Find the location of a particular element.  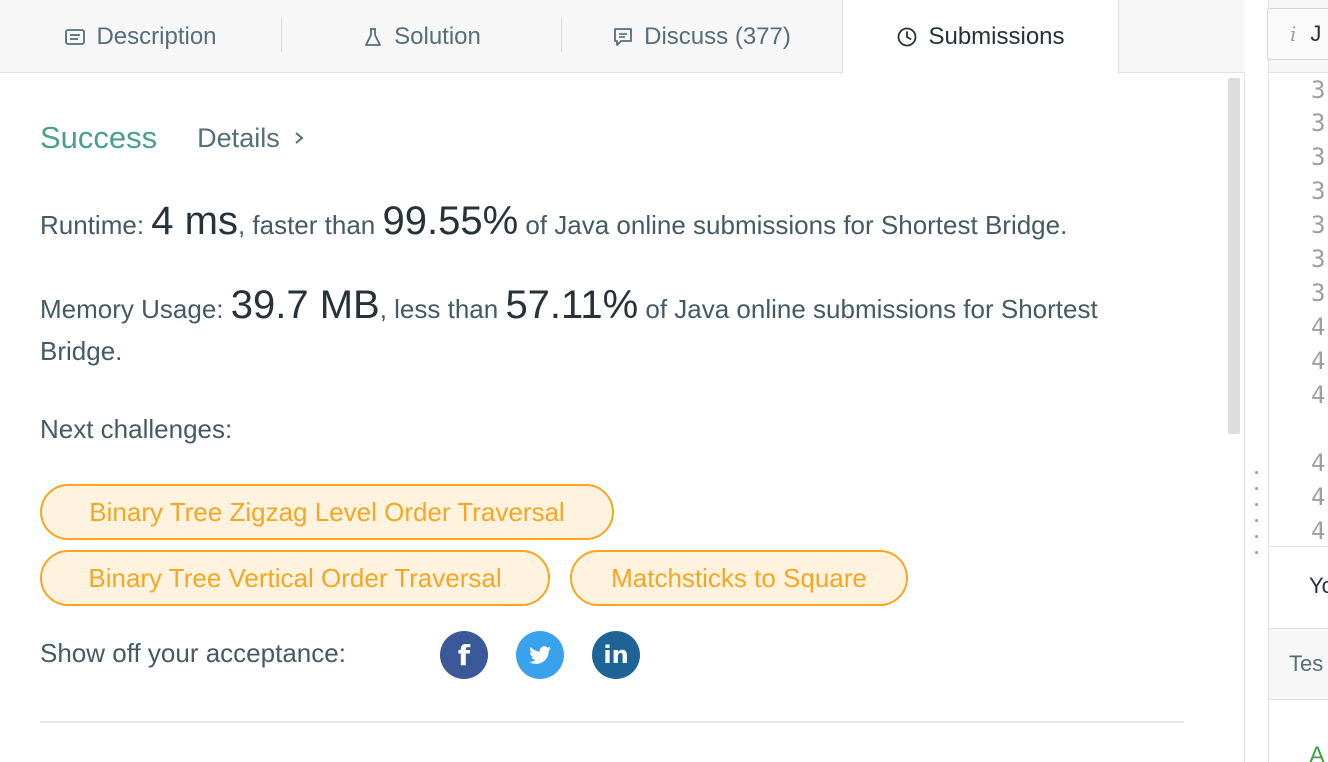

runtime-middle: , faster than is located at coordinates (310, 225).